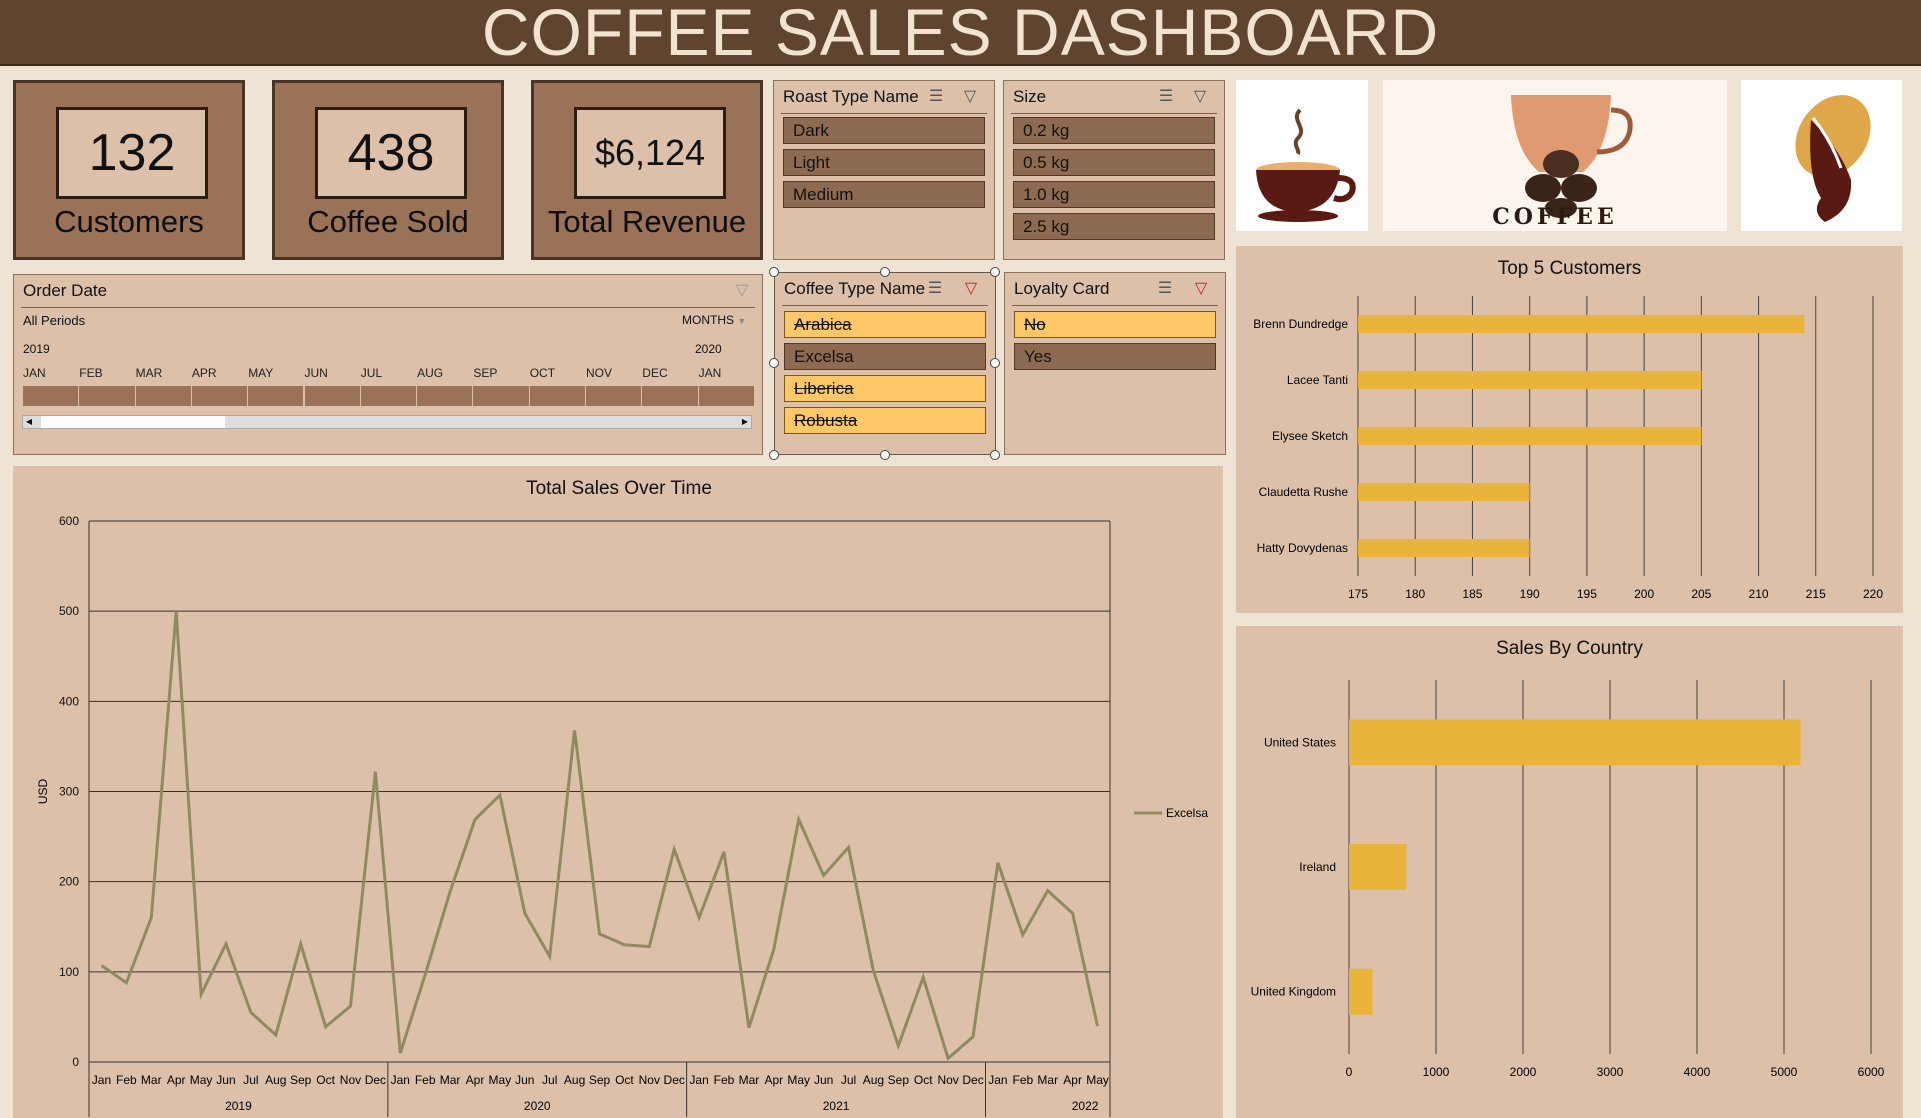  Describe the element at coordinates (69, 611) in the screenshot. I see `y-tick-label: 500` at that location.